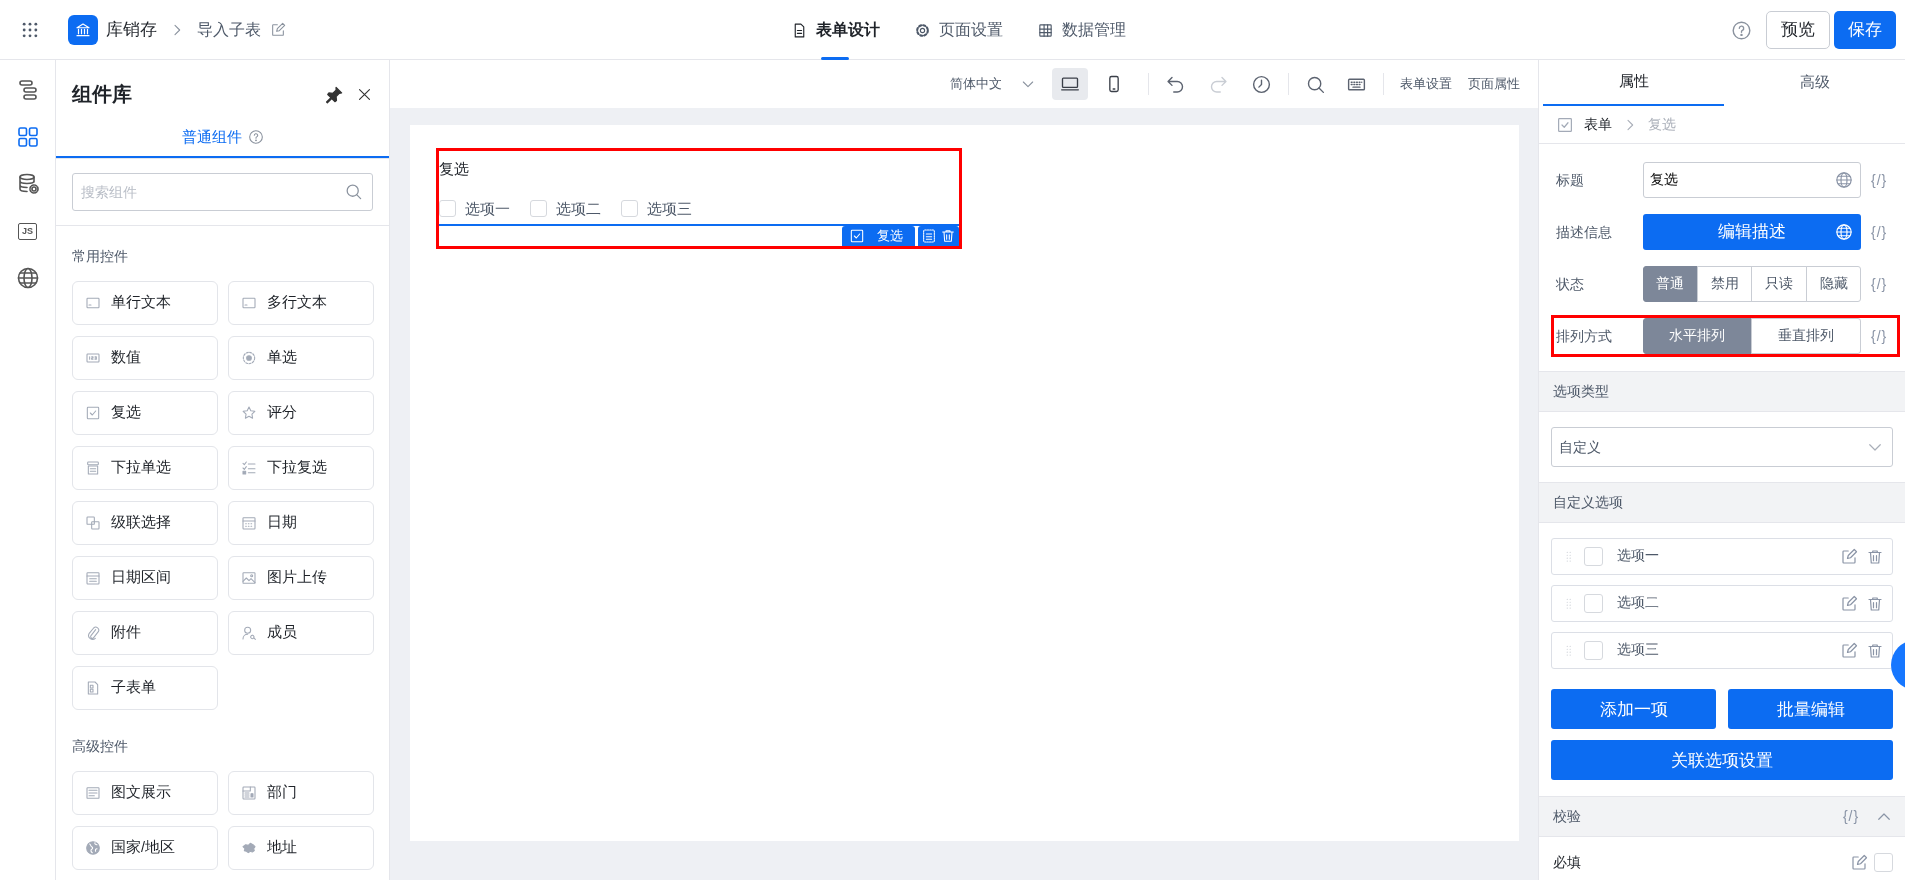 The image size is (1905, 880). I want to click on component-item: 下拉复选, so click(301, 468).